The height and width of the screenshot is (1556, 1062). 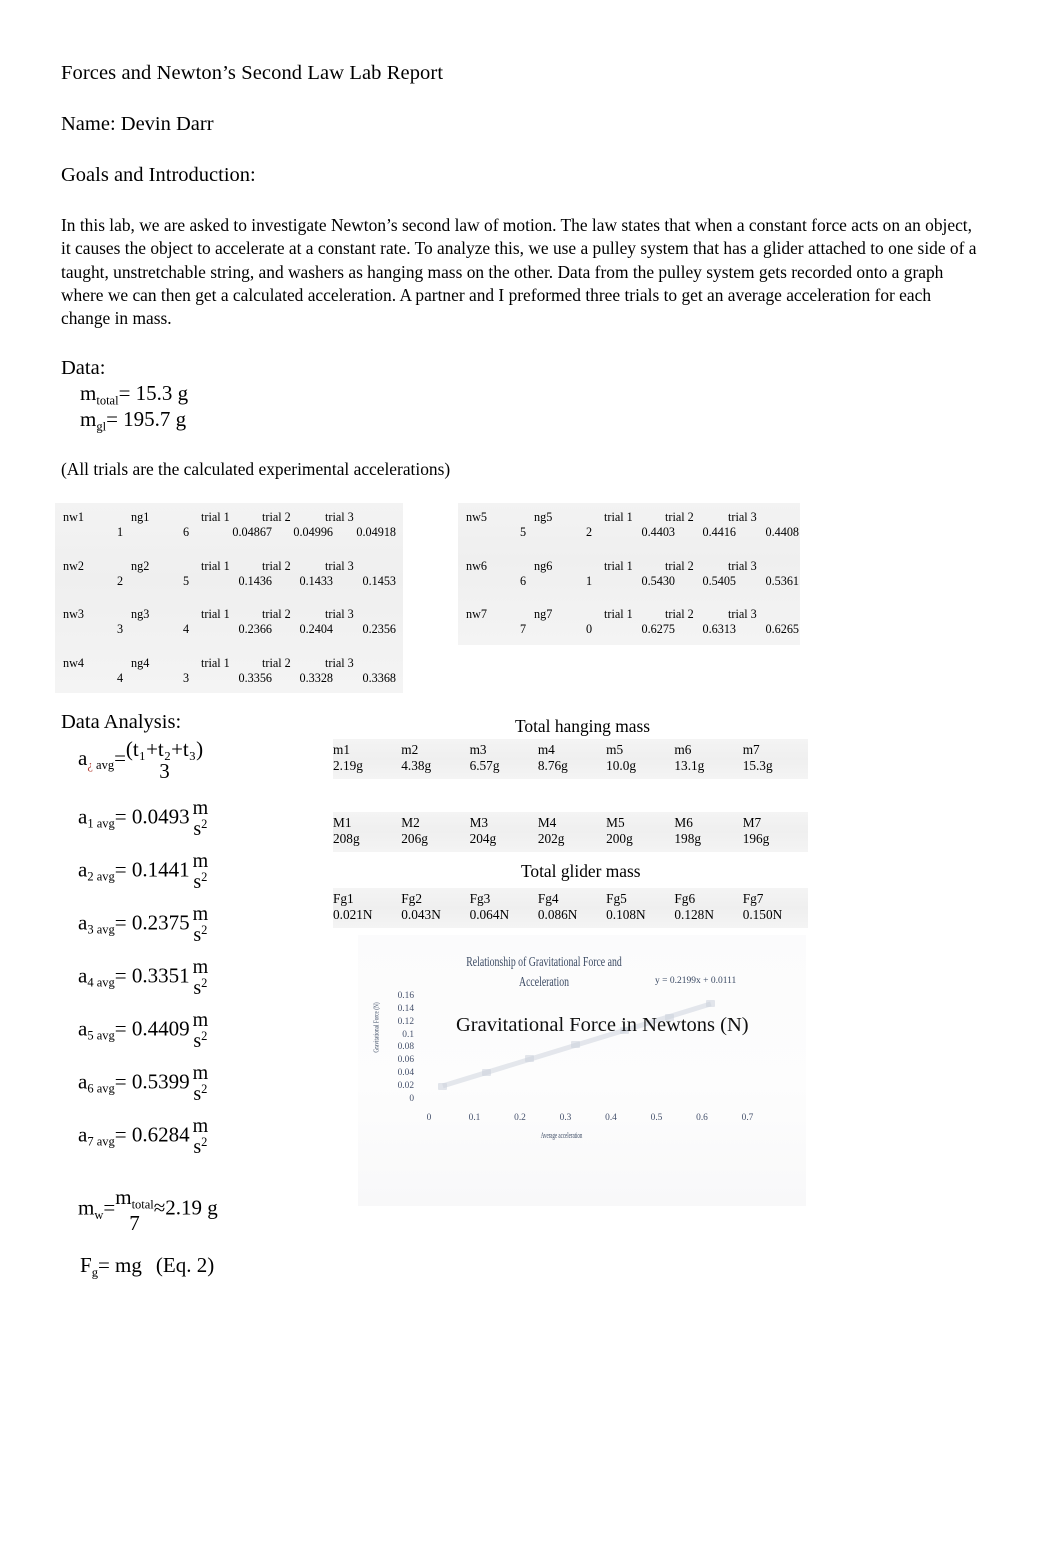 What do you see at coordinates (133, 420) in the screenshot?
I see `m-gl-line: mgl= 195.7 g` at bounding box center [133, 420].